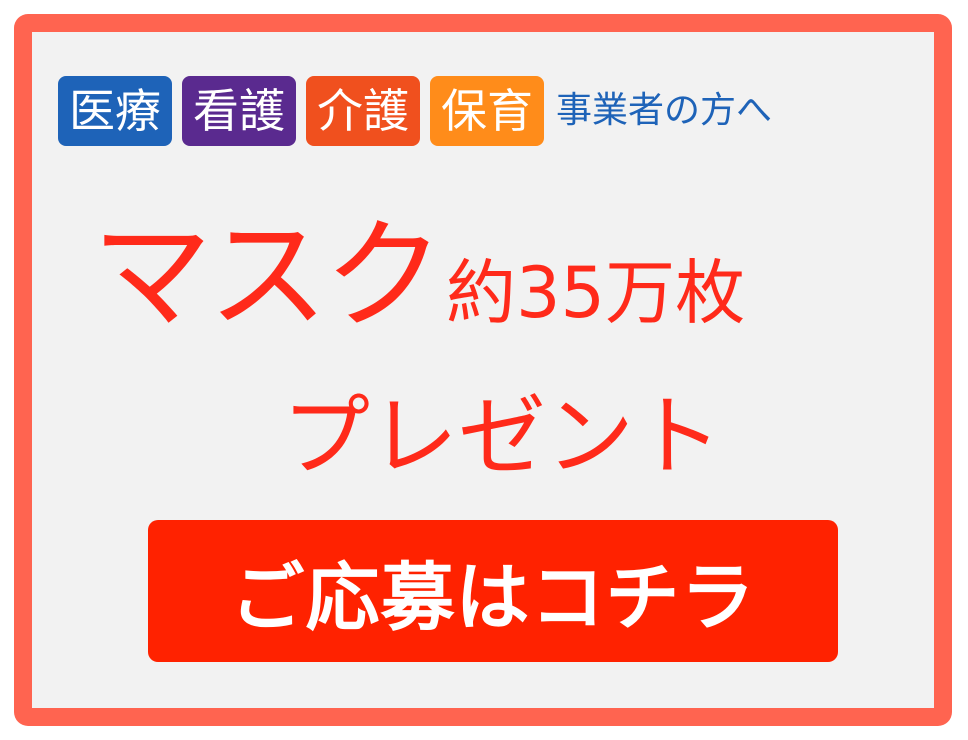  I want to click on apply-button-label: ご応募はコチラ, so click(493, 597).